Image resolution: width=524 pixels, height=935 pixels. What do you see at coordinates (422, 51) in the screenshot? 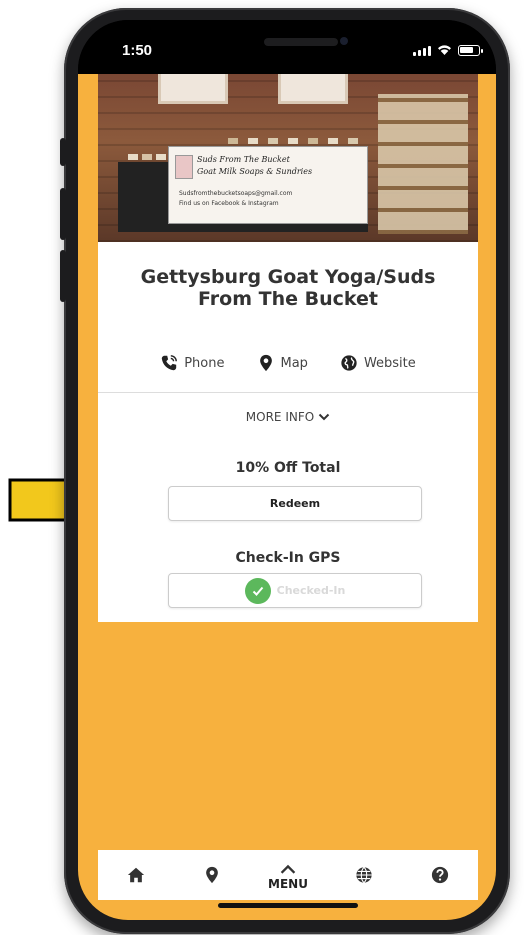
I see `signal-icon` at bounding box center [422, 51].